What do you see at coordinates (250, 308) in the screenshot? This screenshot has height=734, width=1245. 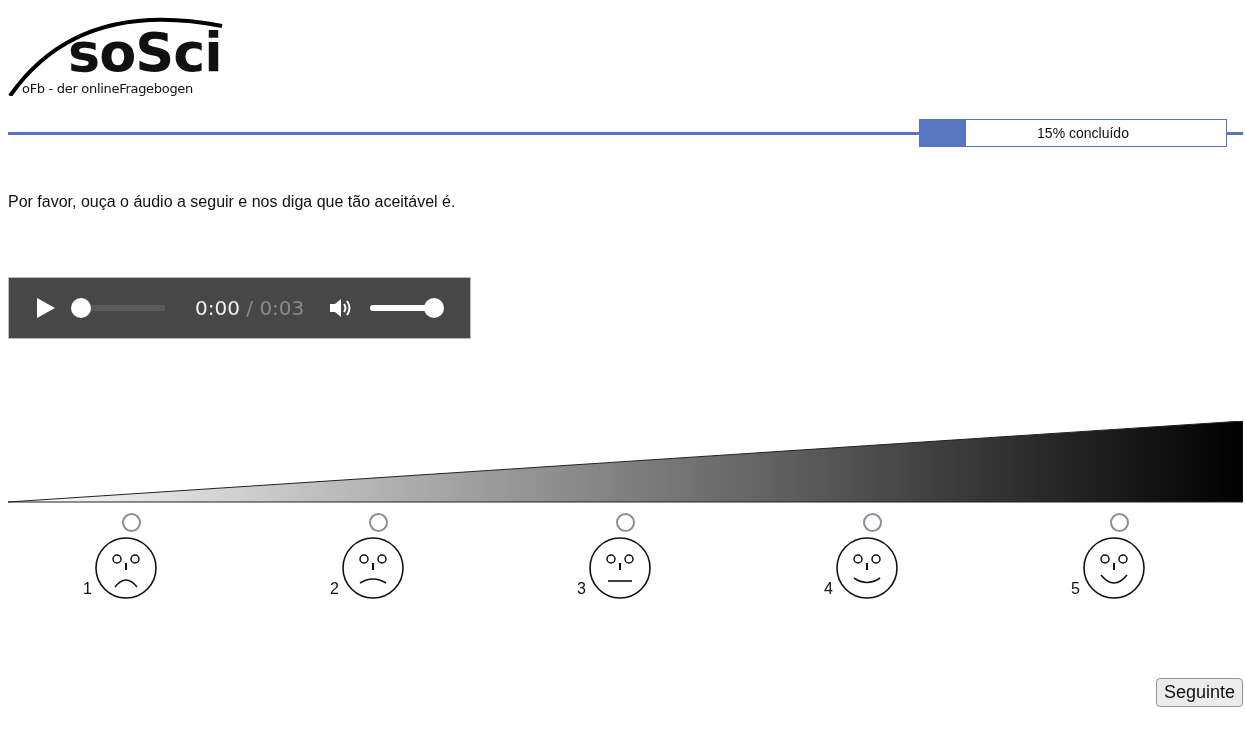 I see `time-display: 0:00 / 0:03` at bounding box center [250, 308].